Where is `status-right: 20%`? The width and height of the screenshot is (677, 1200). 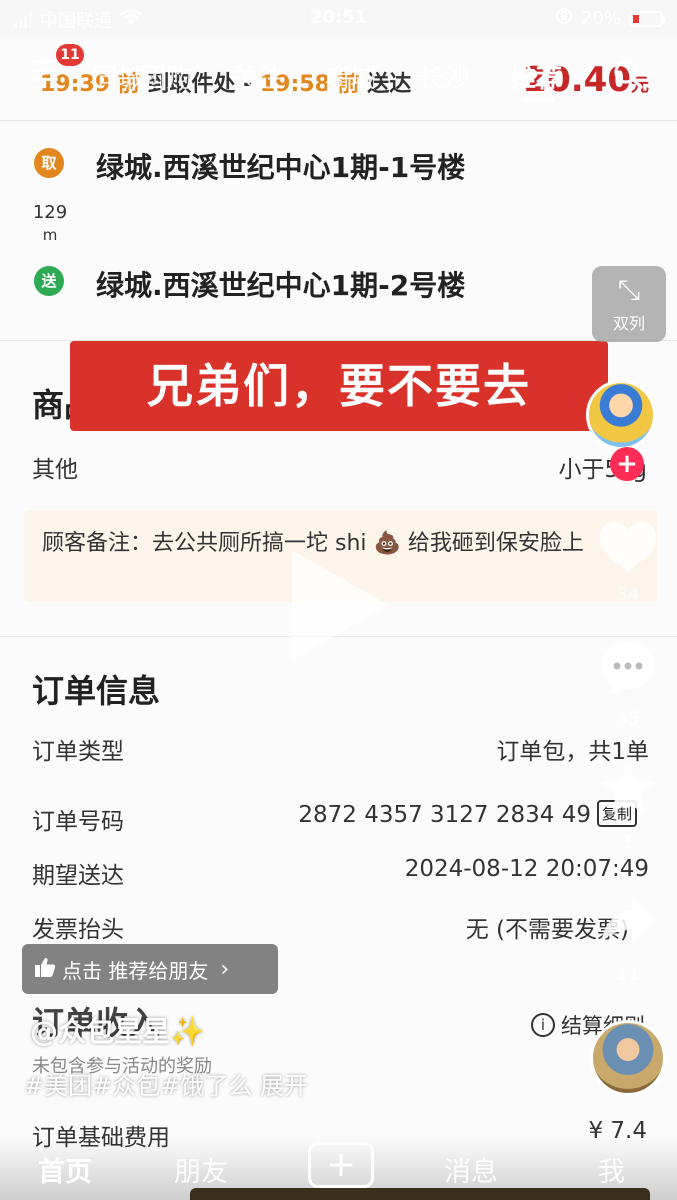 status-right: 20% is located at coordinates (610, 18).